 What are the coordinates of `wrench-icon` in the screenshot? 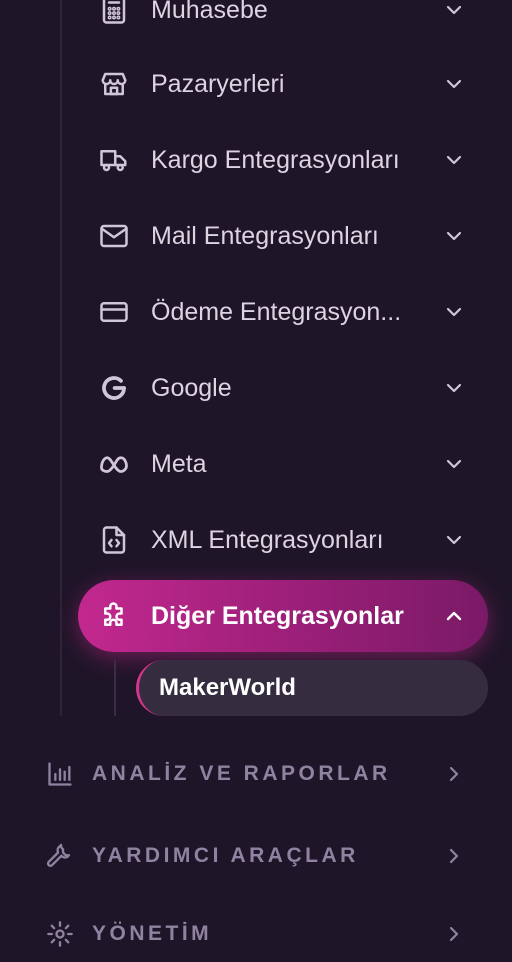 It's located at (60, 856).